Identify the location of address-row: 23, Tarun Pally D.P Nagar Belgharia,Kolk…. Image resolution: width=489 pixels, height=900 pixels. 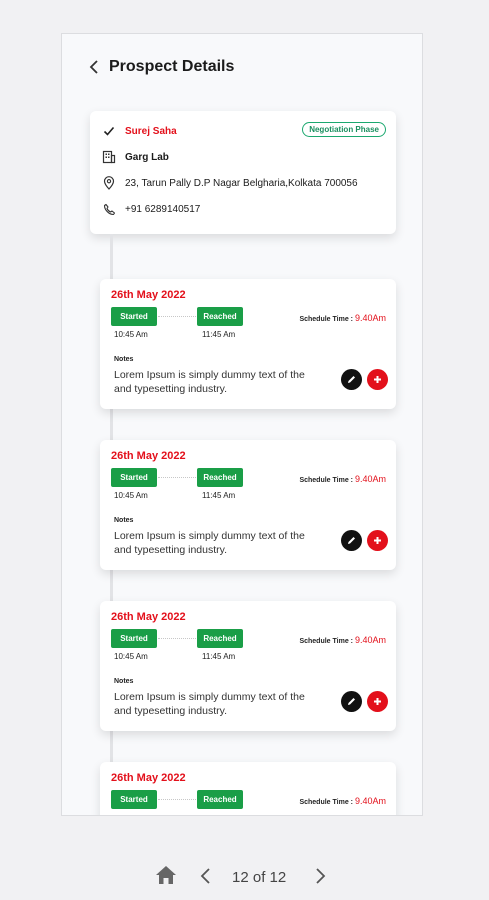
(230, 183).